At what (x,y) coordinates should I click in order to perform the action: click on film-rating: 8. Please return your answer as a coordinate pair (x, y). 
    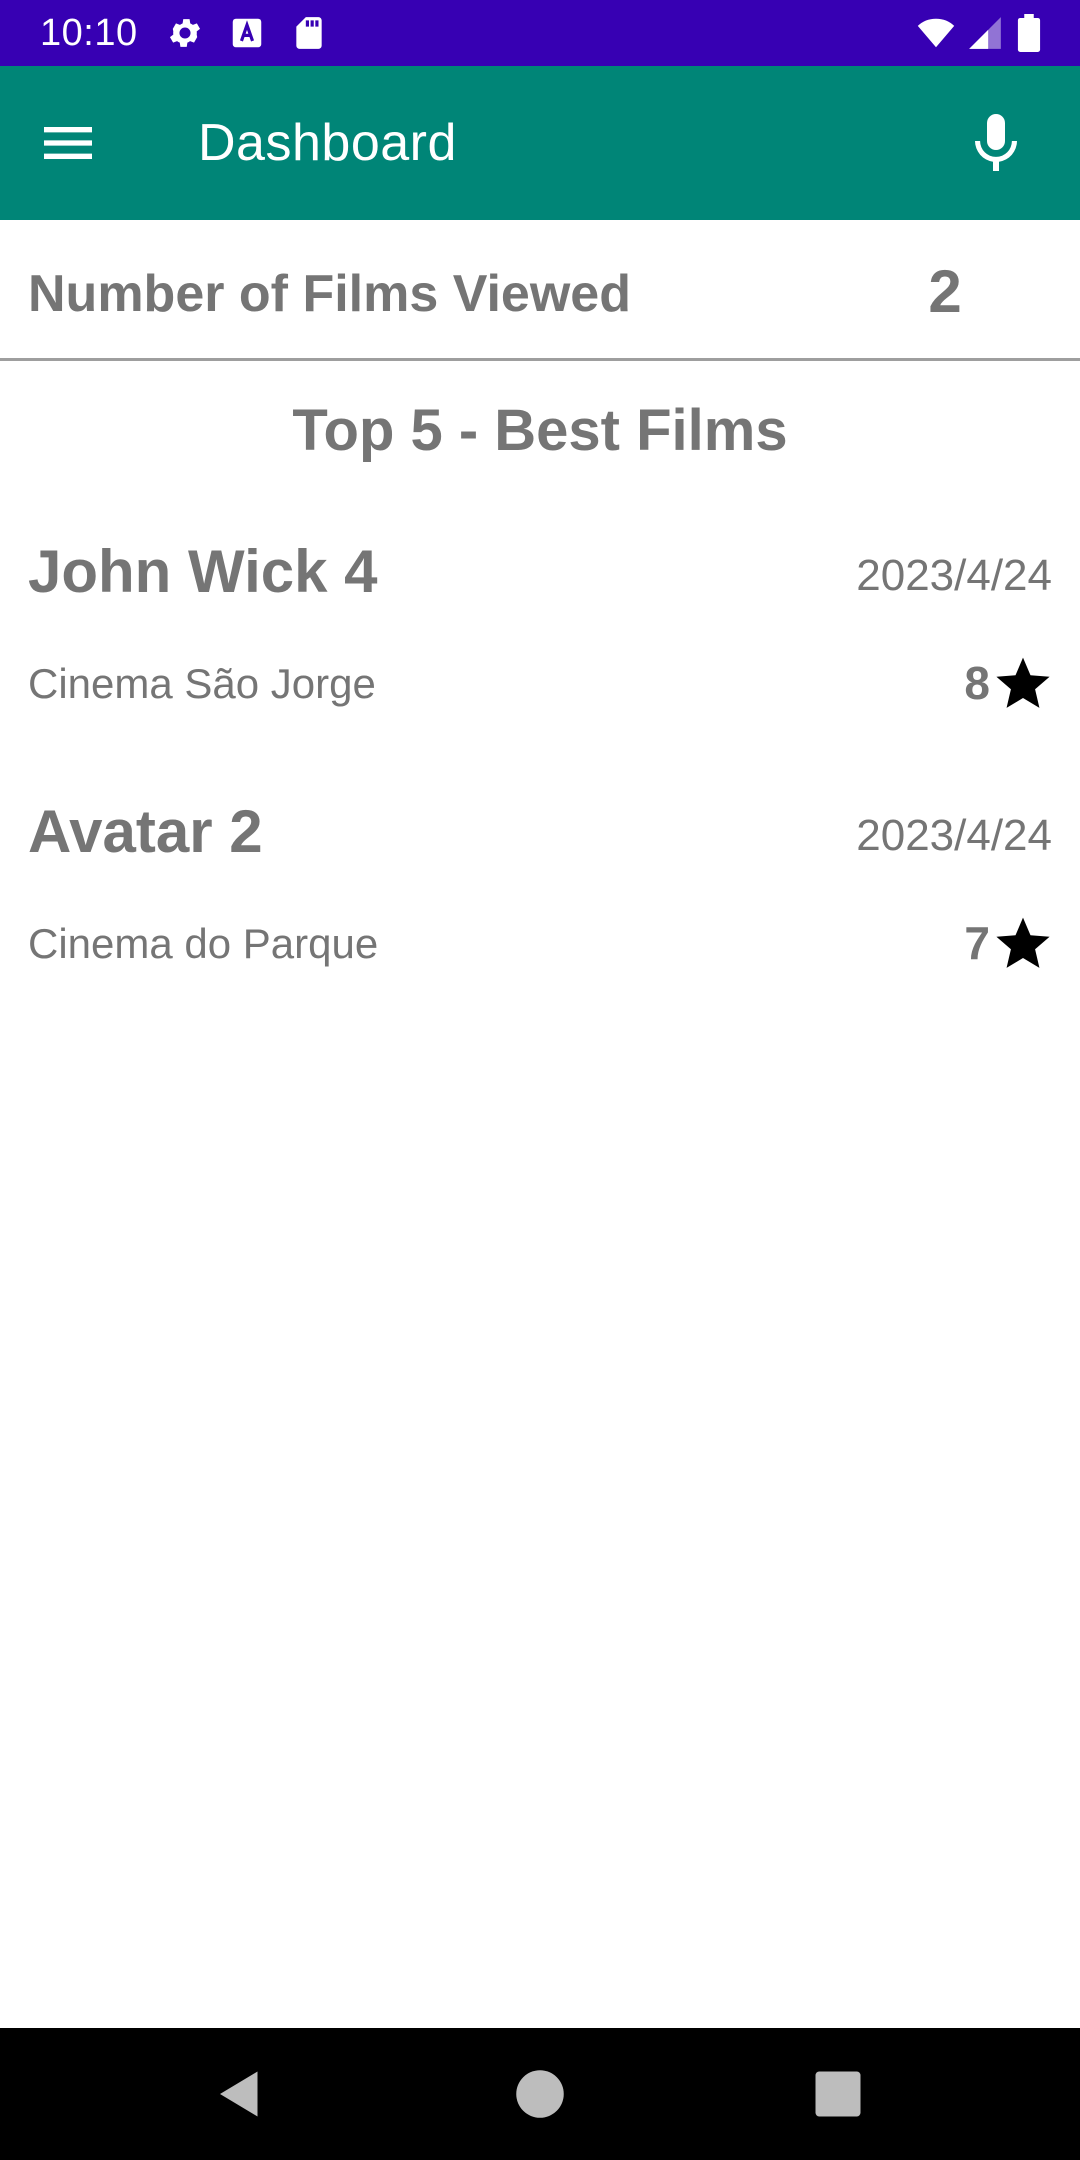
    Looking at the image, I should click on (1008, 683).